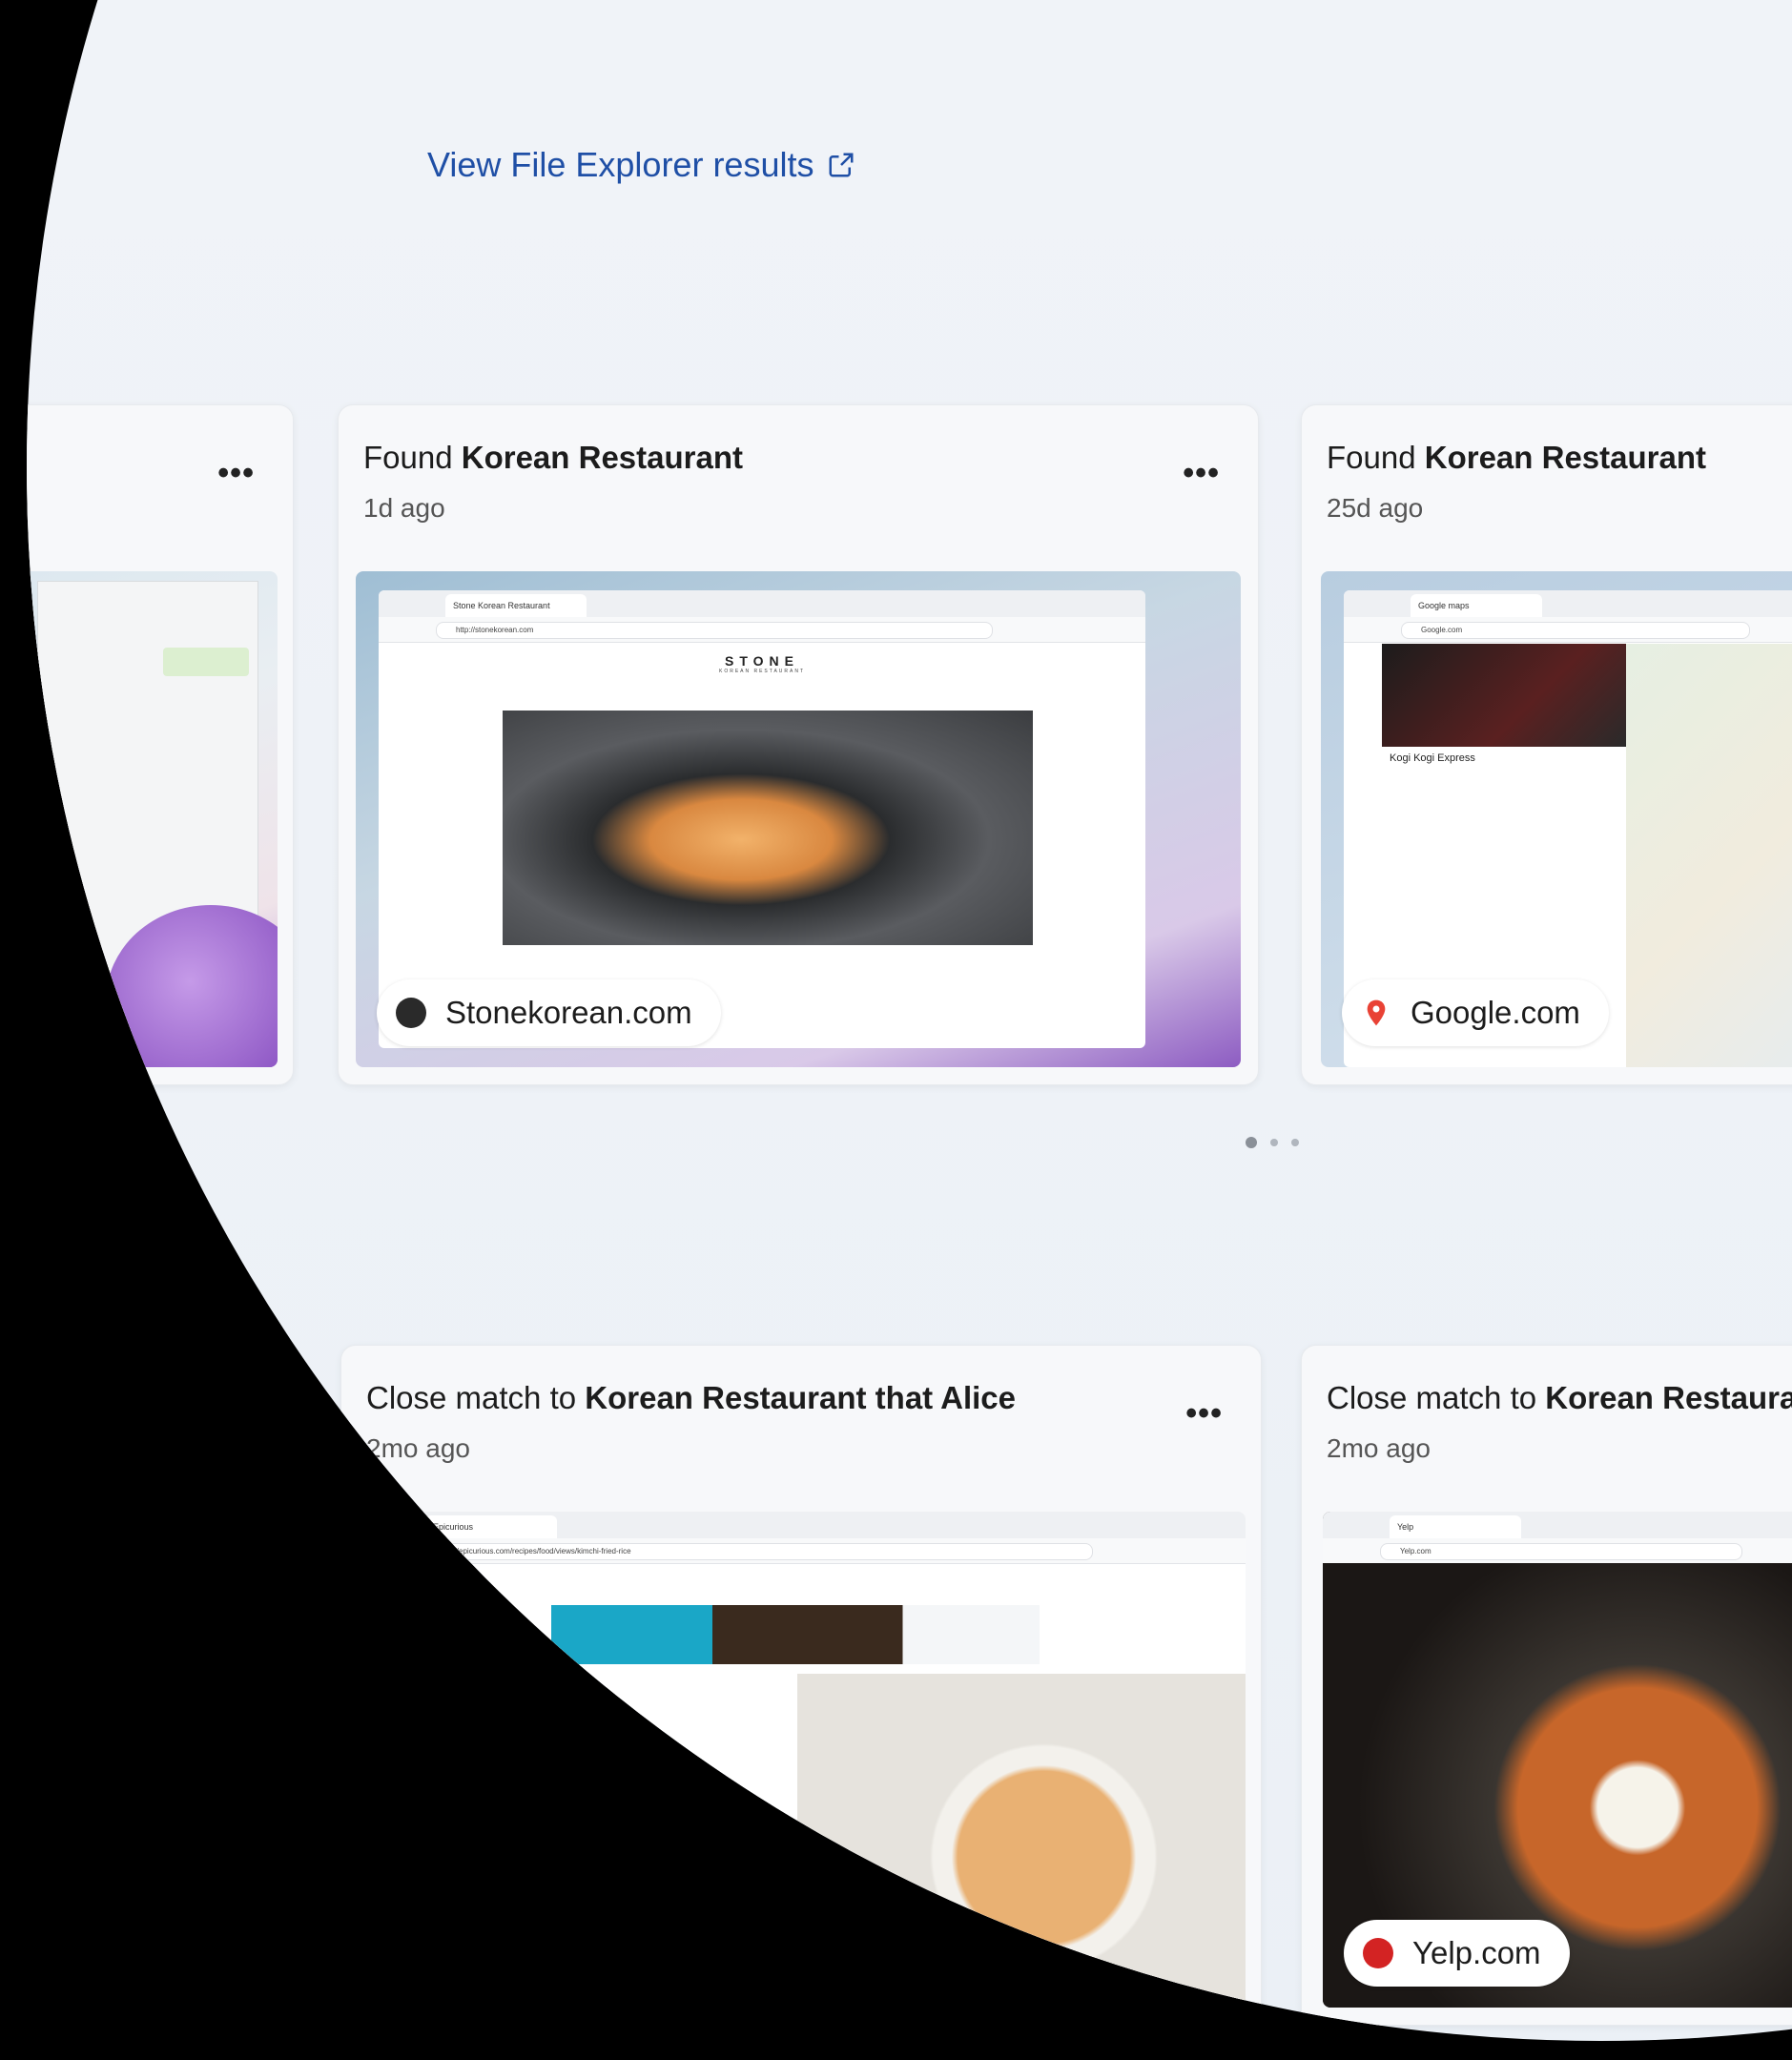 This screenshot has height=2060, width=1792. I want to click on browser-address-bar: http://stonekorean.com, so click(762, 630).